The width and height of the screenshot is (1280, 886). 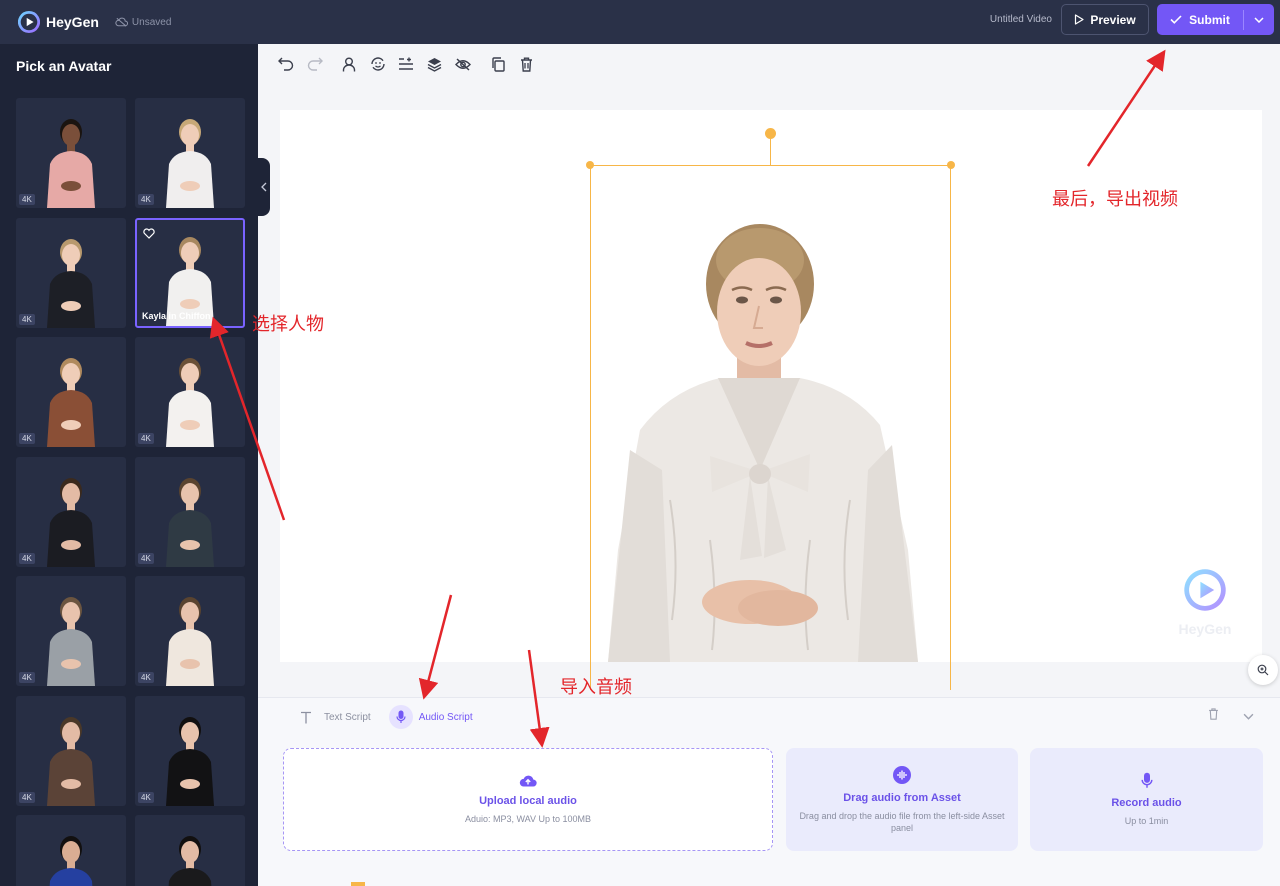 I want to click on save-status: Unsaved, so click(x=143, y=22).